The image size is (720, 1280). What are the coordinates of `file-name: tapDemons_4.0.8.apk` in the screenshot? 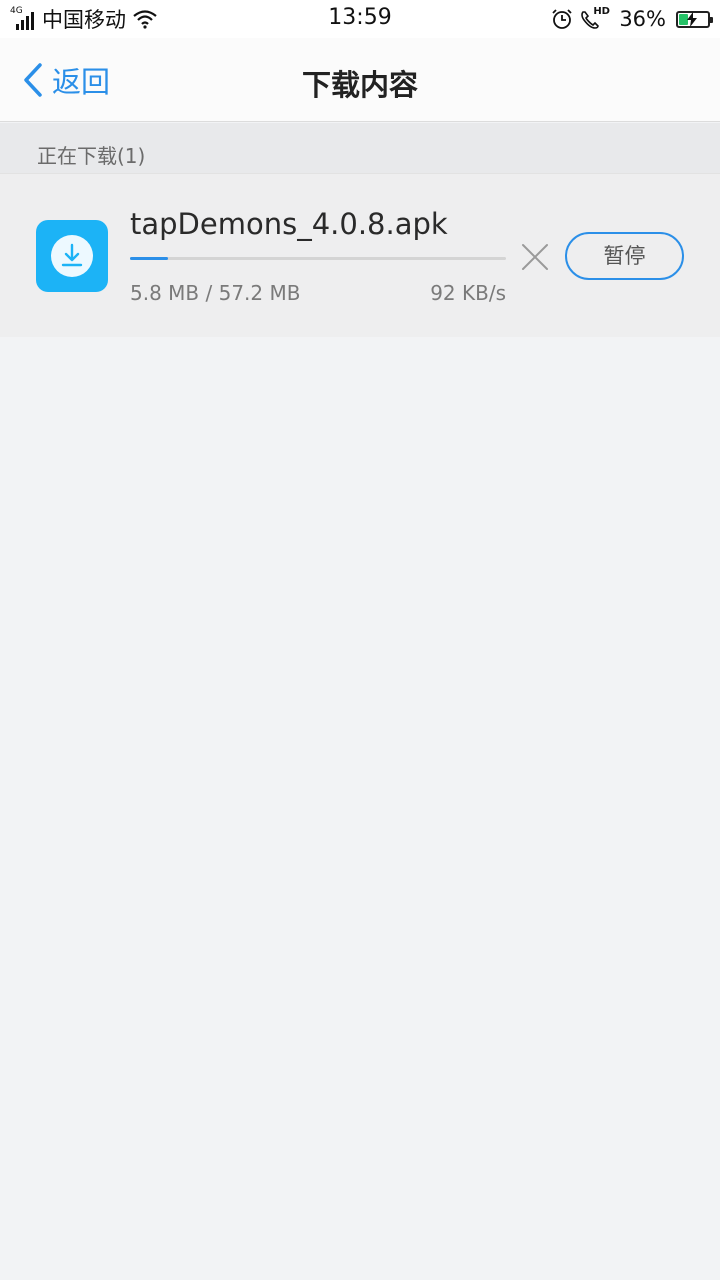 It's located at (289, 224).